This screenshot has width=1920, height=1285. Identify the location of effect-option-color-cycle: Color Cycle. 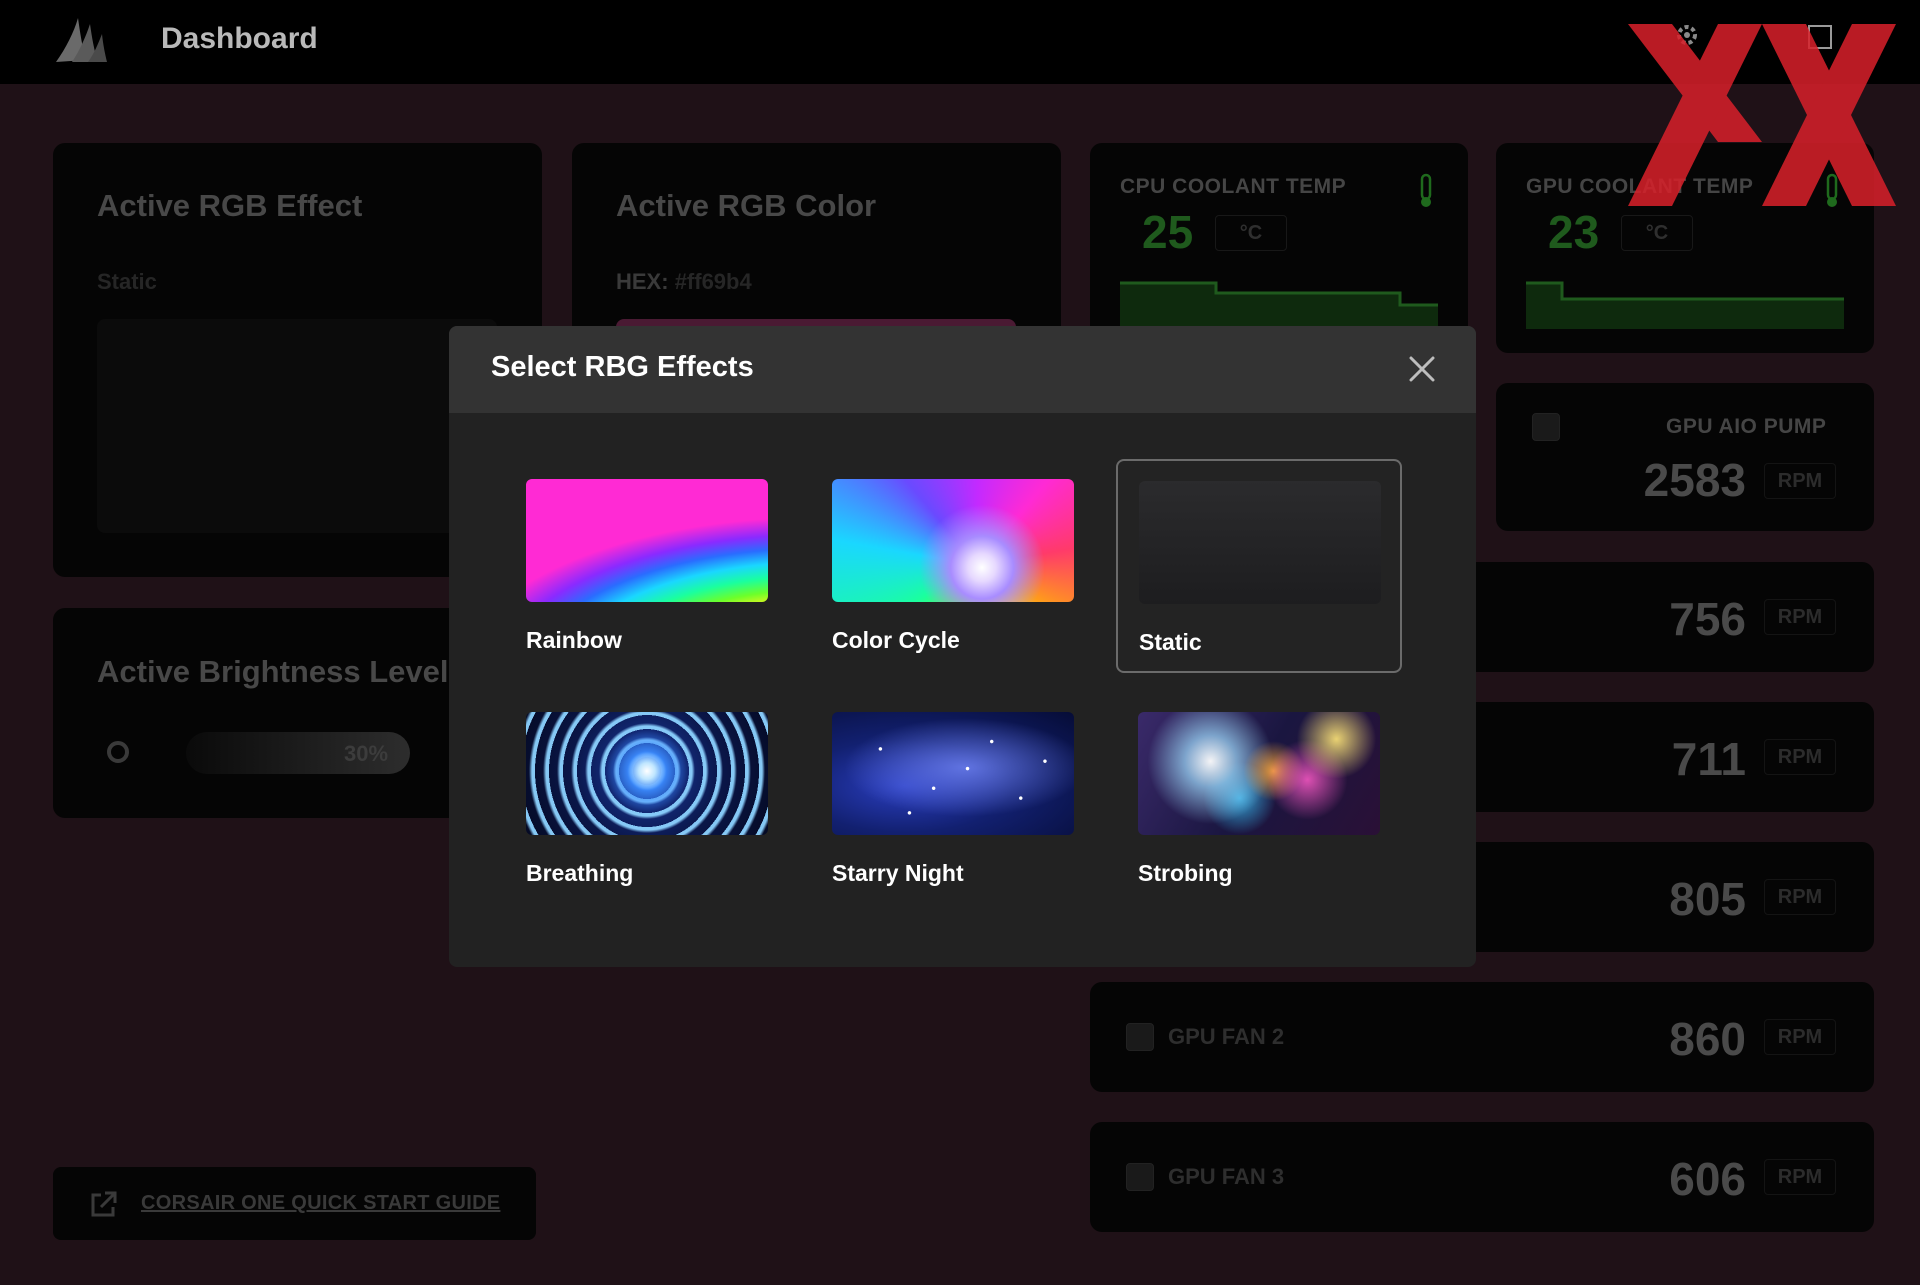
(955, 566).